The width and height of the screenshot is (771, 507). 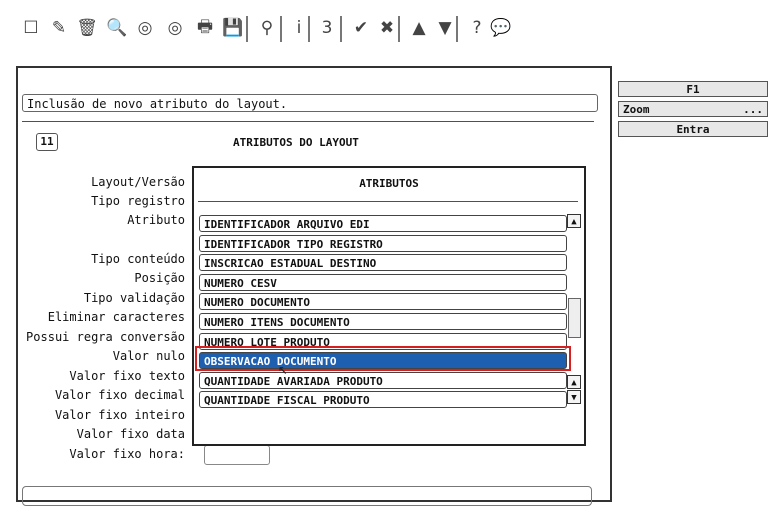 What do you see at coordinates (383, 282) in the screenshot?
I see `list-item: NUMERO CESV` at bounding box center [383, 282].